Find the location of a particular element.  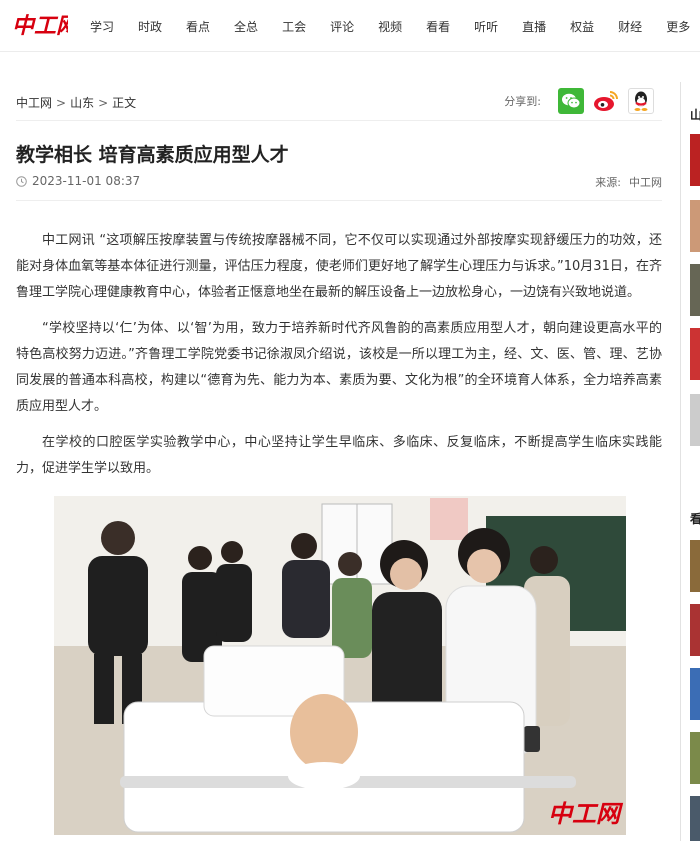

sidebar-heading: 看 is located at coordinates (695, 519).